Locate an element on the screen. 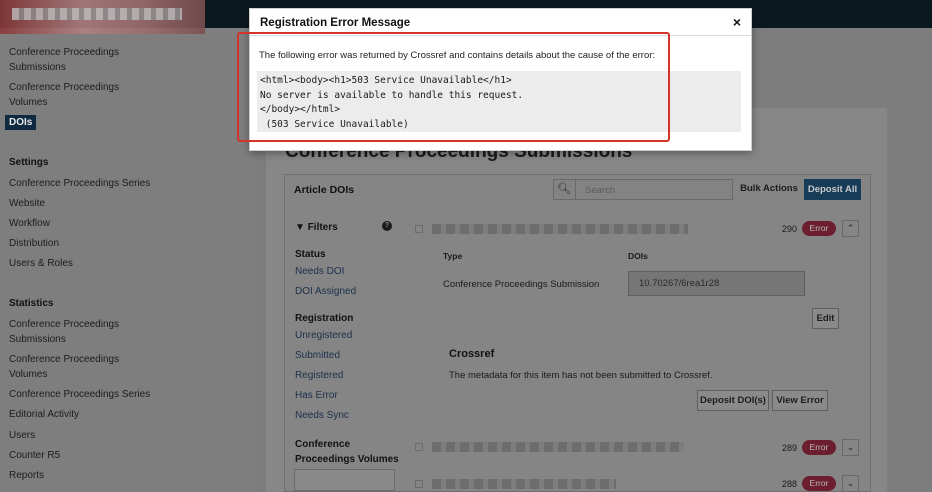  row-count: 289 is located at coordinates (790, 448).